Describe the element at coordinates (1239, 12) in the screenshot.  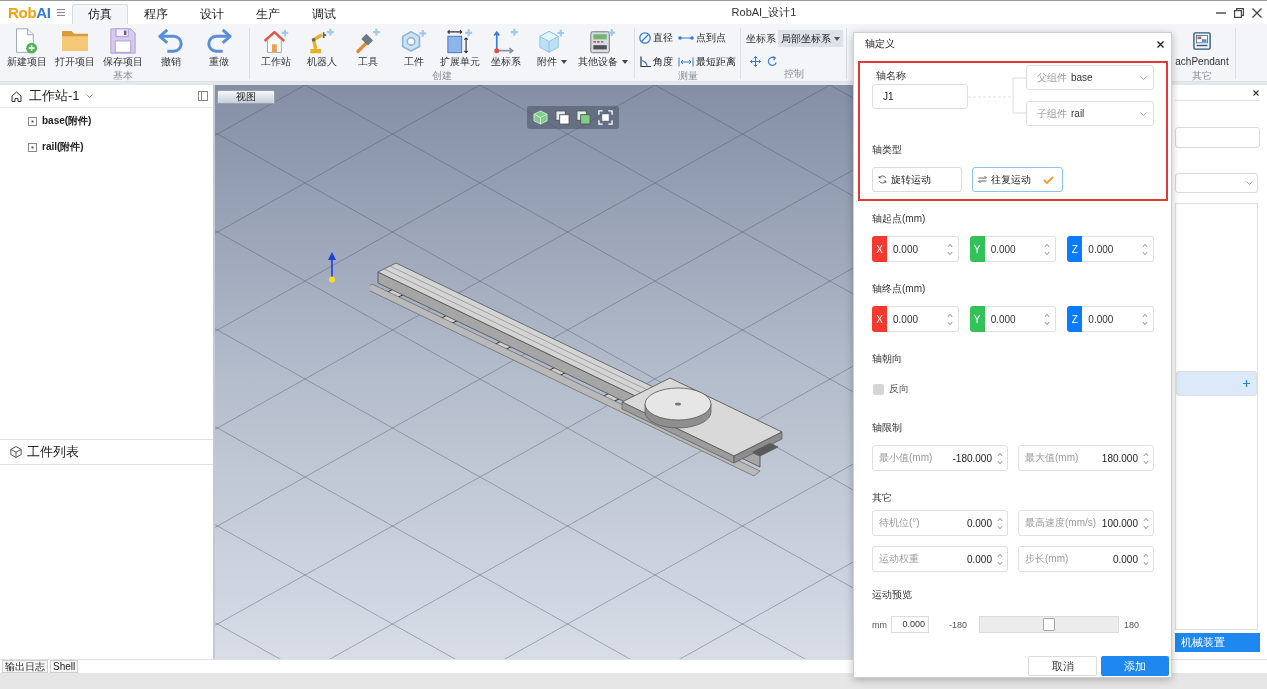
I see `restore-icon` at that location.